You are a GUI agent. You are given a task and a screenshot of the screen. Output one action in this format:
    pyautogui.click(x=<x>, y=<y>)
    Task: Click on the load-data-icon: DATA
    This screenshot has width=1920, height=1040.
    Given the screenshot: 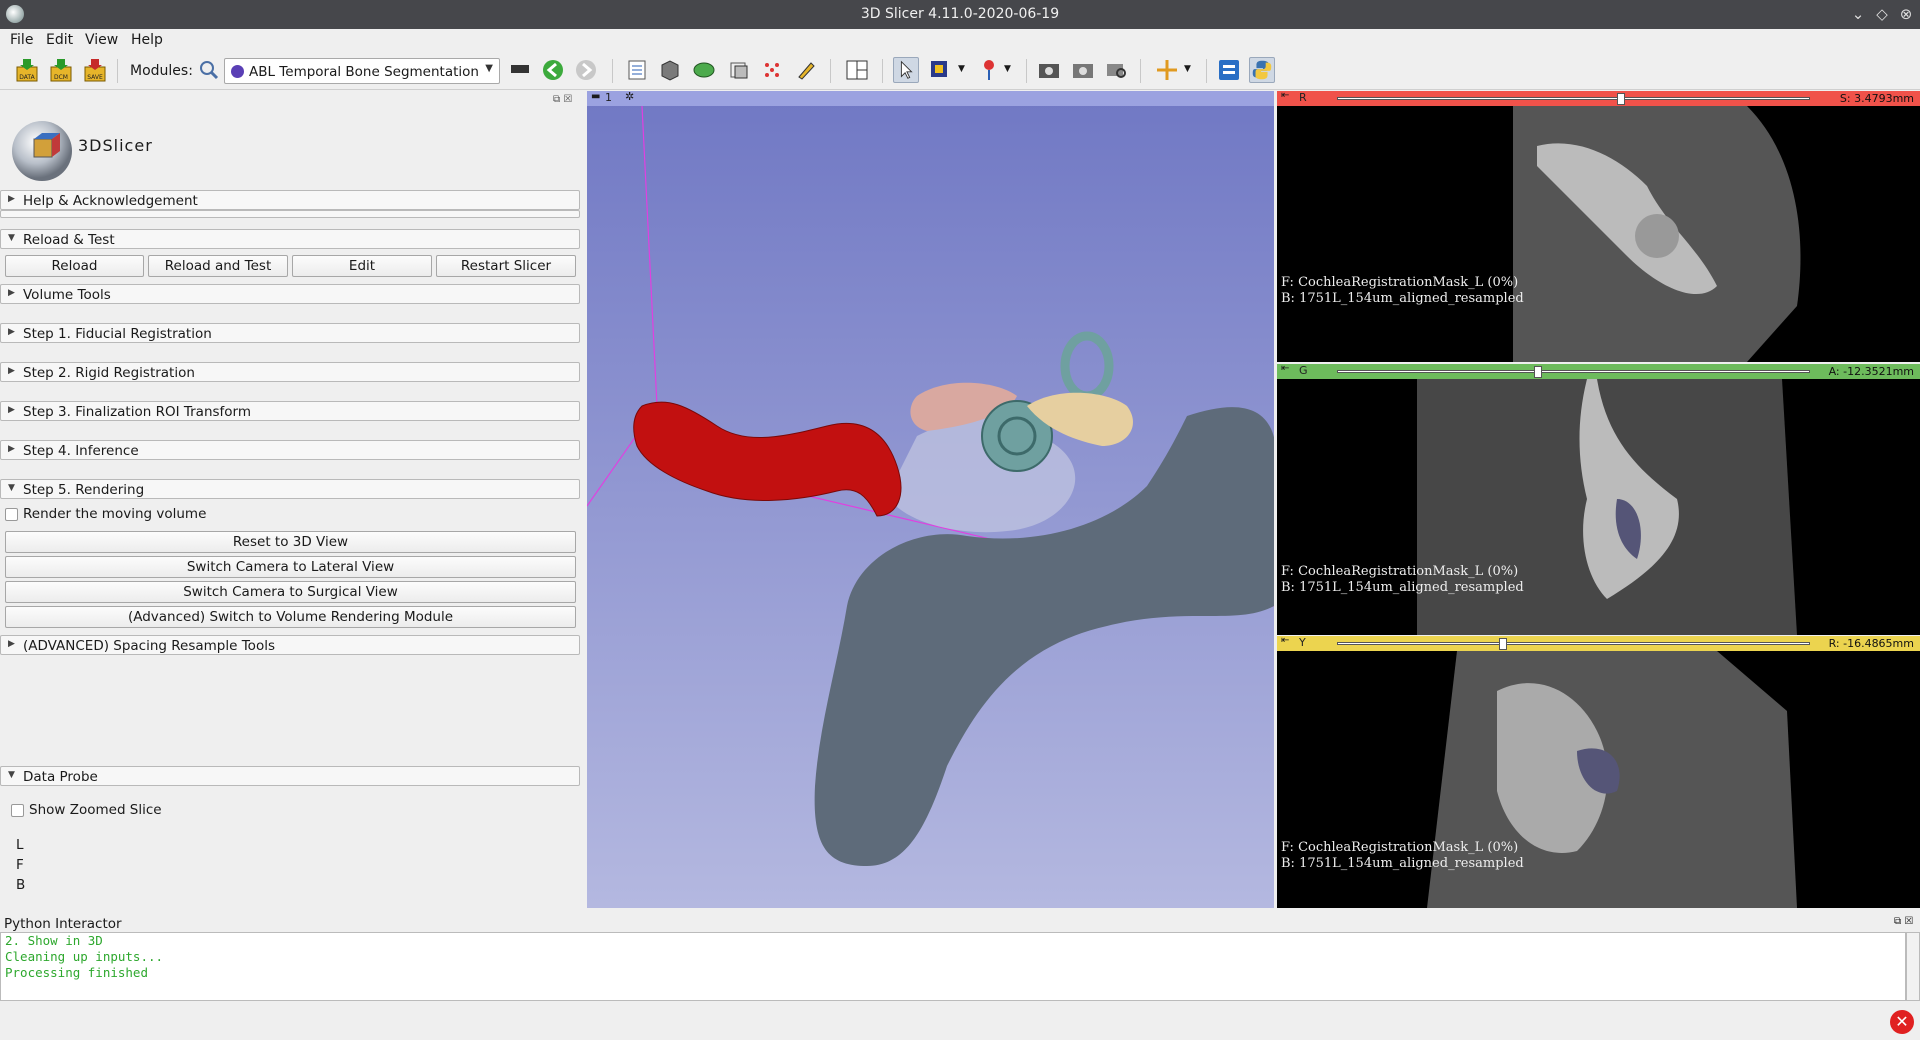 What is the action you would take?
    pyautogui.click(x=27, y=70)
    